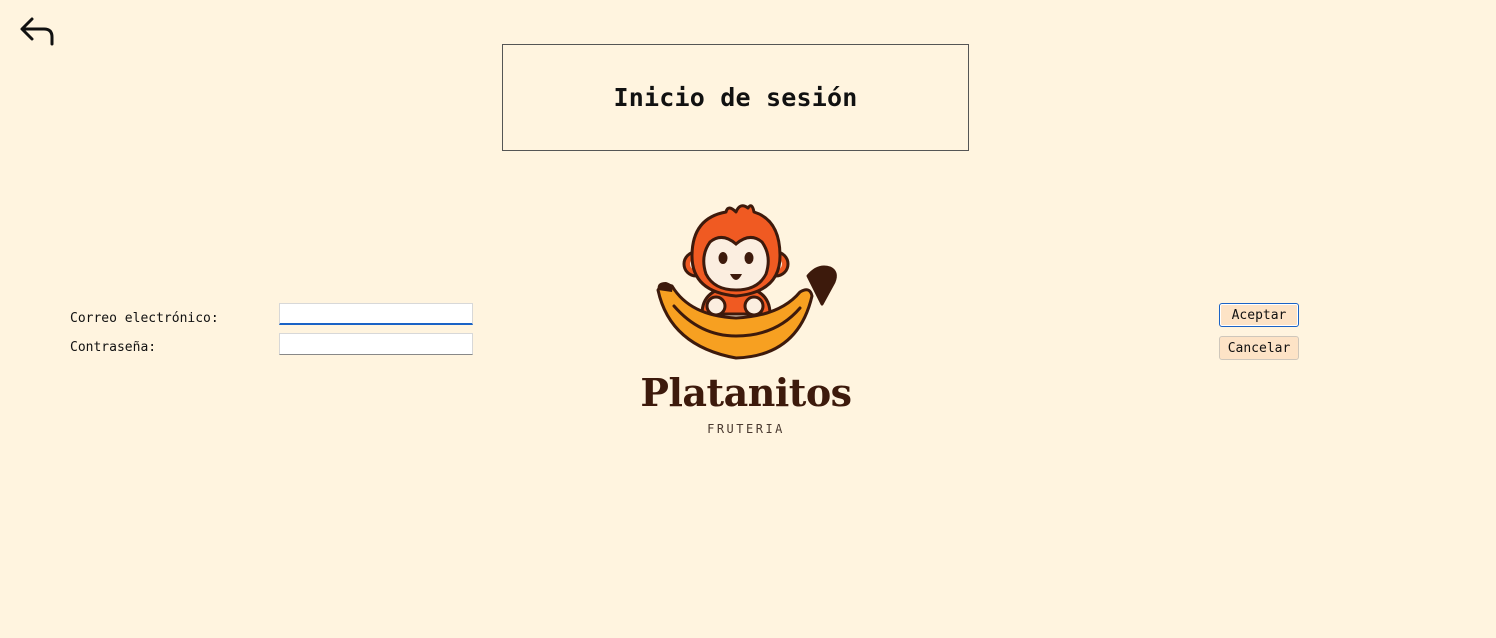  I want to click on back-arrow-icon, so click(37, 31).